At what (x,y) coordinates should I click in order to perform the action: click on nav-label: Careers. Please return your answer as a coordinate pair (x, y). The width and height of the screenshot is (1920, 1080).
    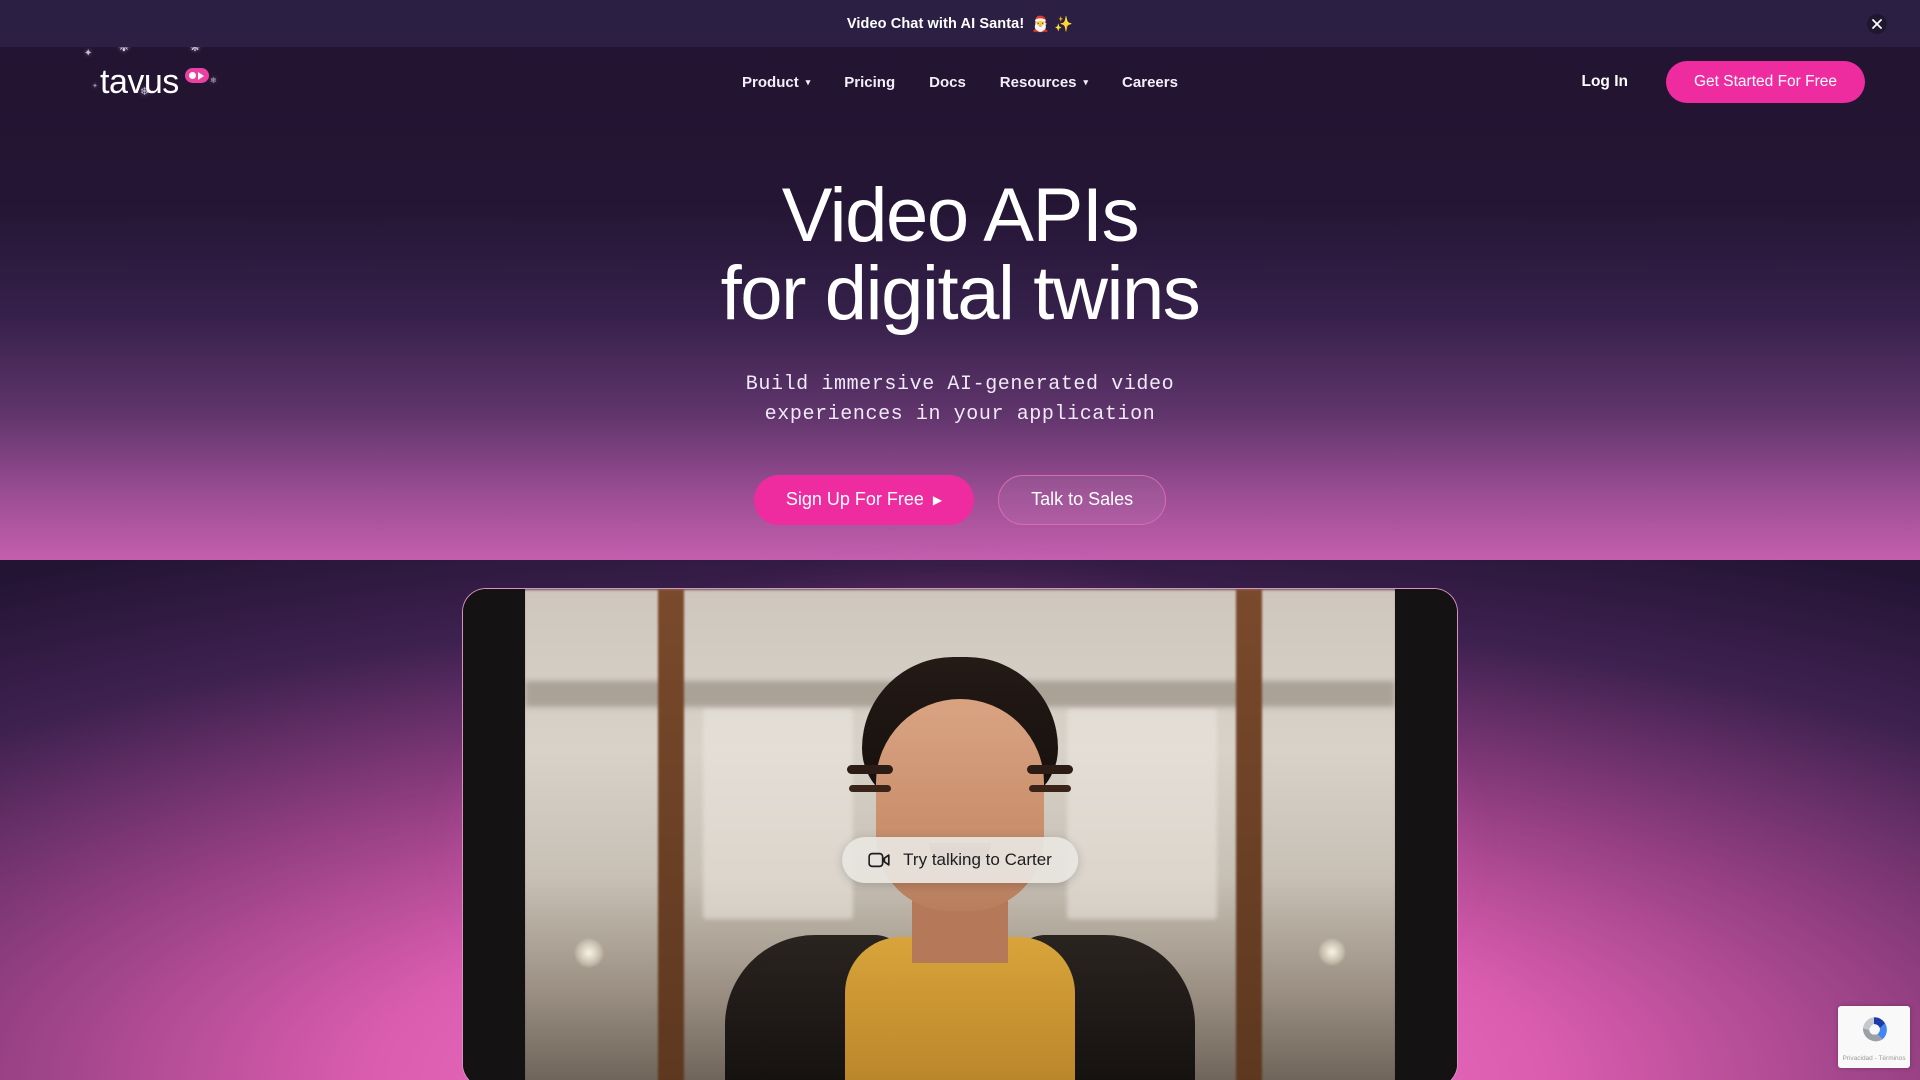
    Looking at the image, I should click on (1150, 82).